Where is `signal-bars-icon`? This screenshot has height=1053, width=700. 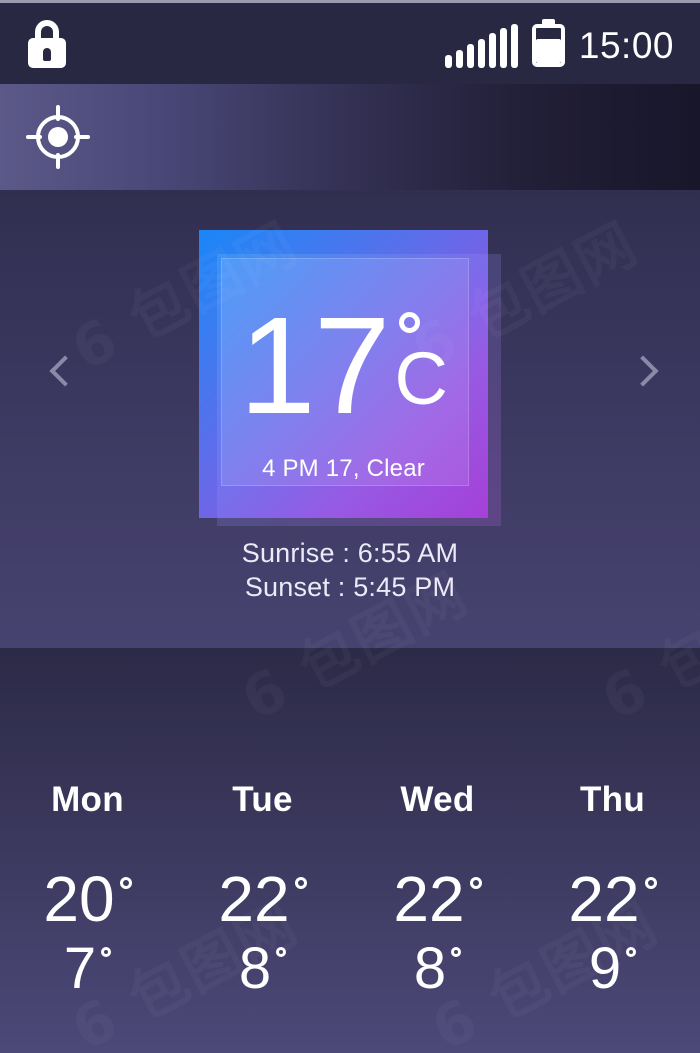
signal-bars-icon is located at coordinates (481, 46).